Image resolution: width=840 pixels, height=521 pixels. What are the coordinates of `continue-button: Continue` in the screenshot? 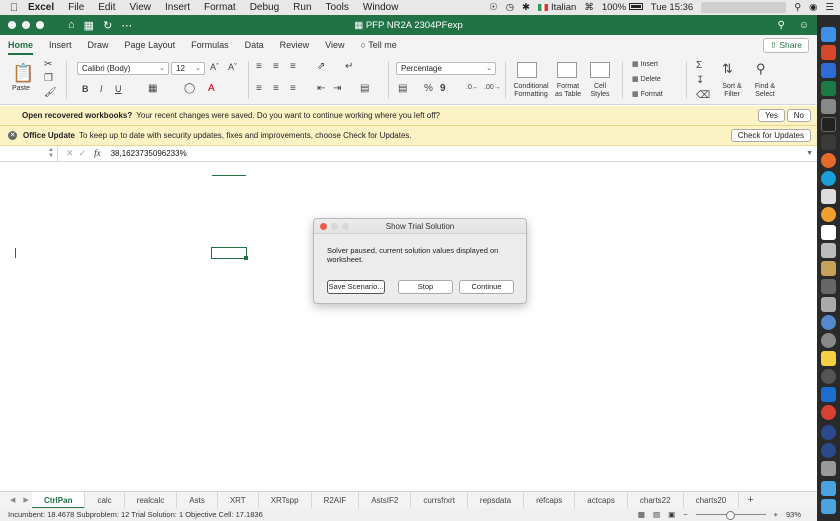 It's located at (486, 287).